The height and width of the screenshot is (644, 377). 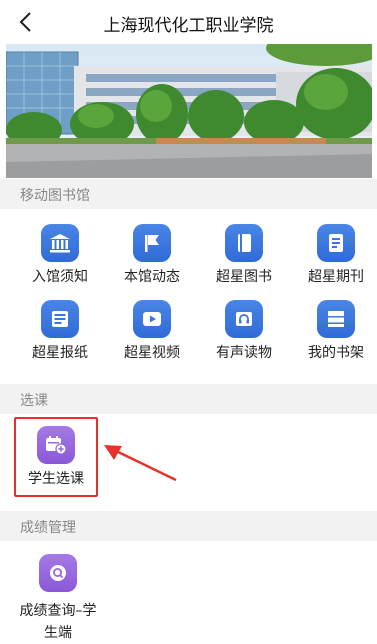 I want to click on journal-icon, so click(x=336, y=243).